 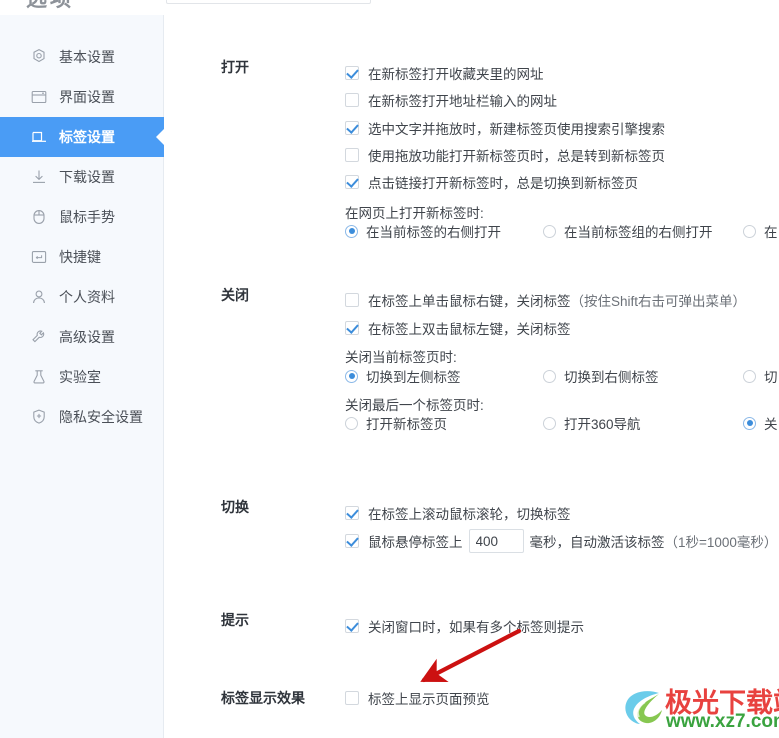 I want to click on radio-open-right-of-current-group: 在当前标签组的右侧打开, so click(x=628, y=231).